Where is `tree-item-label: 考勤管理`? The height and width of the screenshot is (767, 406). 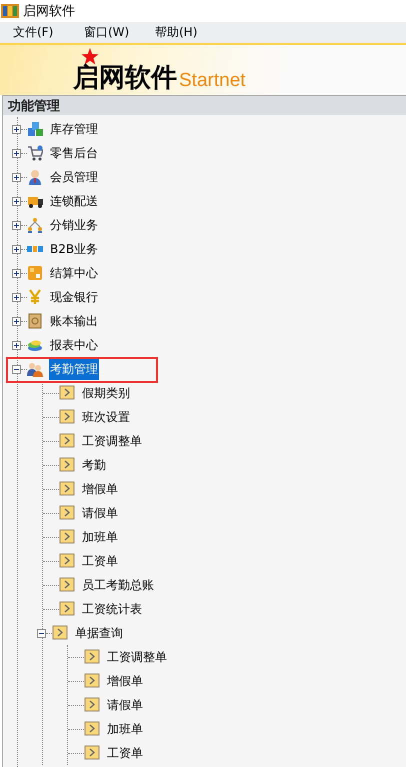
tree-item-label: 考勤管理 is located at coordinates (74, 369).